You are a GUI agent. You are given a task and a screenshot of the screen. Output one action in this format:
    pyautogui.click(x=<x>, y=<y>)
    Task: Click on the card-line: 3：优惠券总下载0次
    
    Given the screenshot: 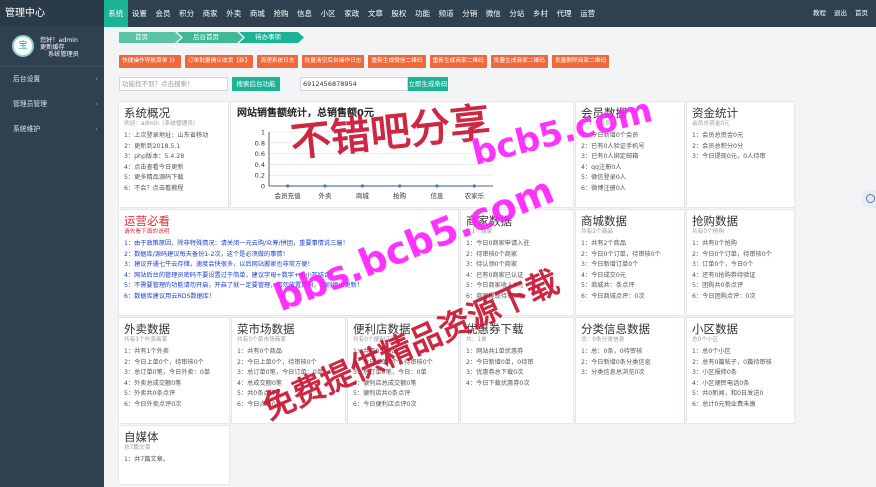 What is the action you would take?
    pyautogui.click(x=517, y=373)
    